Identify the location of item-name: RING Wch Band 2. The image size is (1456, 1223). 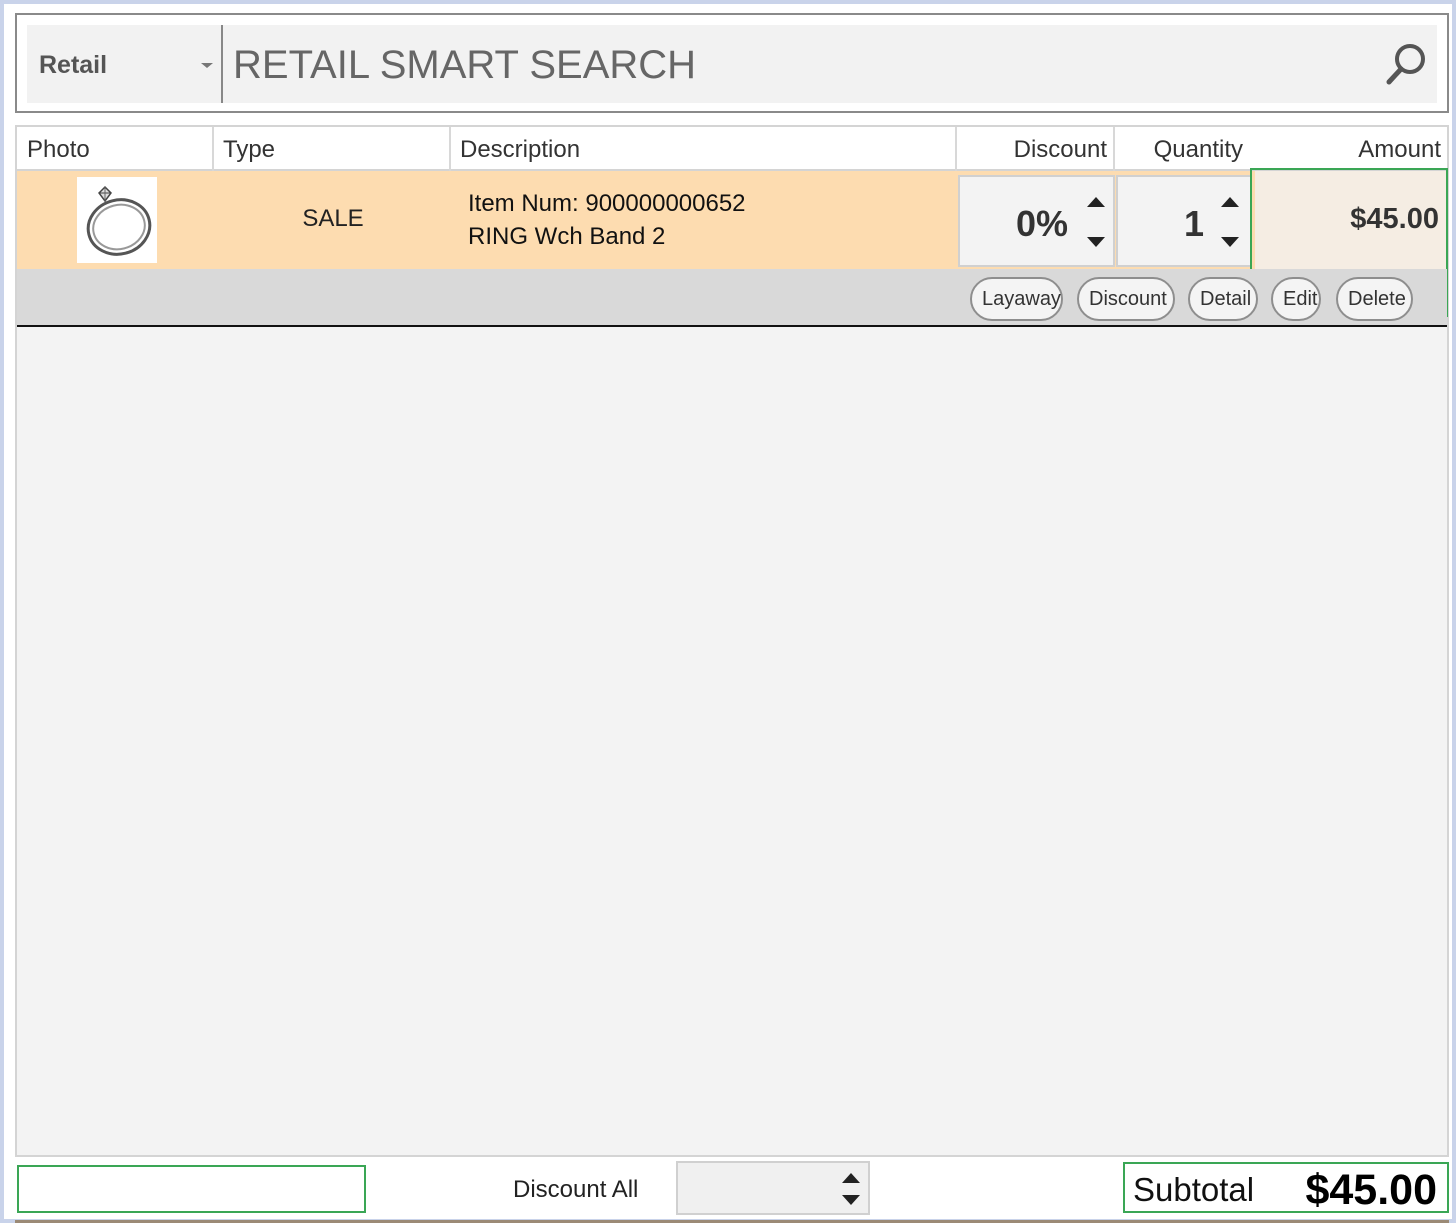
(567, 236).